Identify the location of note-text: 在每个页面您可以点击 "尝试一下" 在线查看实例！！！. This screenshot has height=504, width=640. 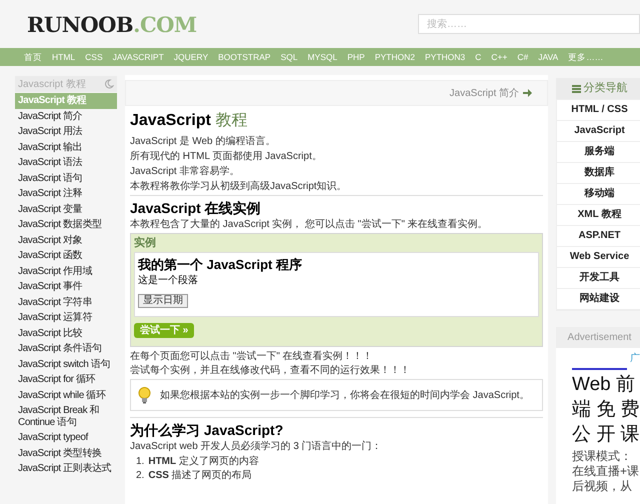
(252, 357).